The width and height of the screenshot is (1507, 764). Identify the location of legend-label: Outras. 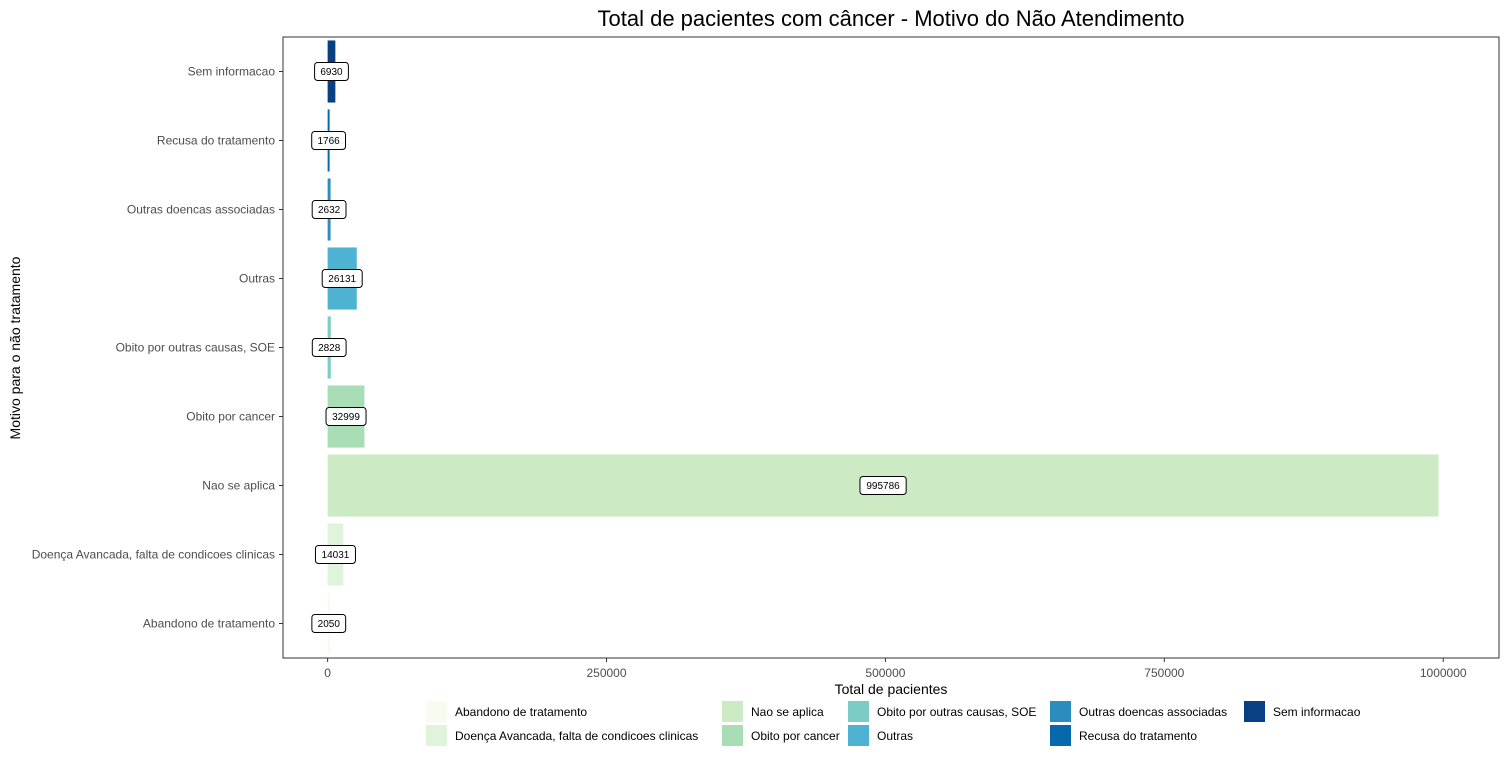
(895, 736).